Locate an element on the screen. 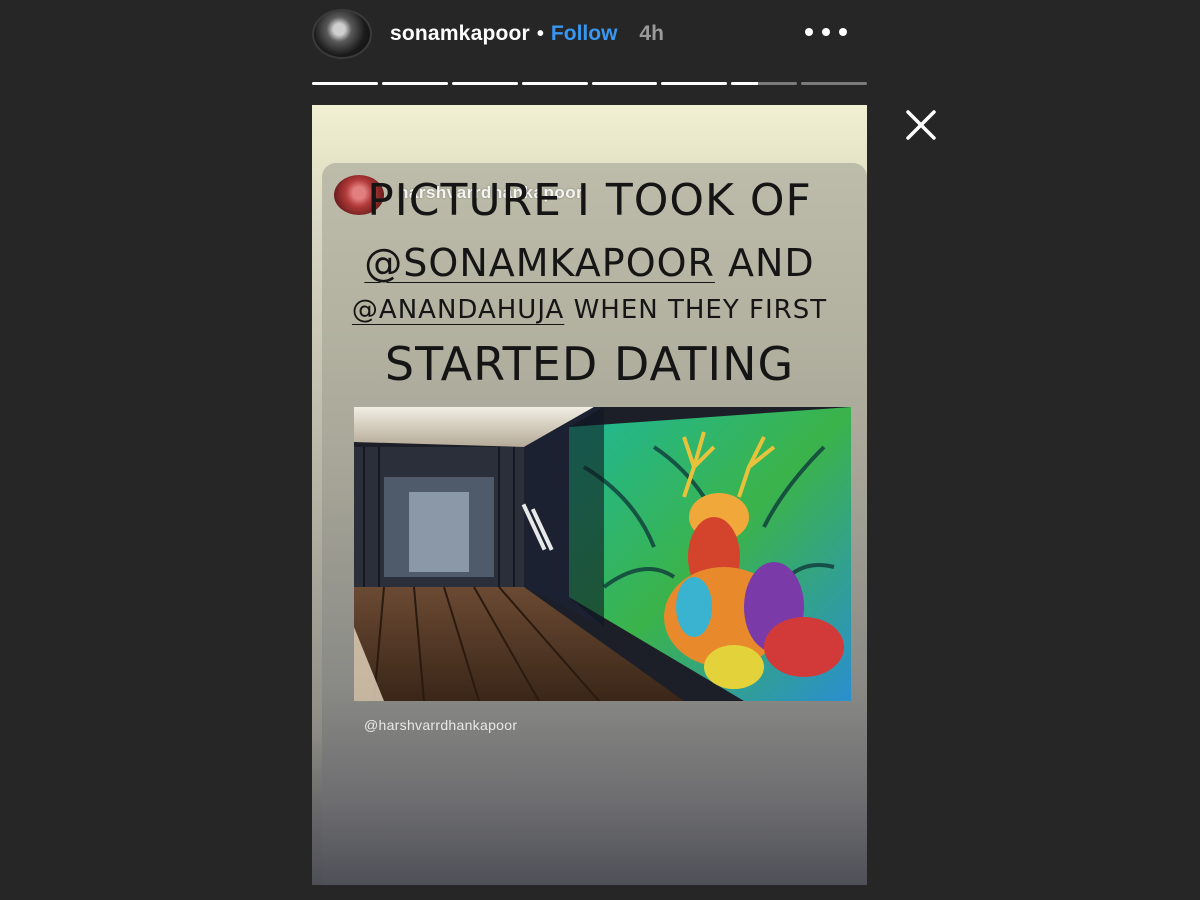  caption-line-4: STARTED DATING is located at coordinates (589, 364).